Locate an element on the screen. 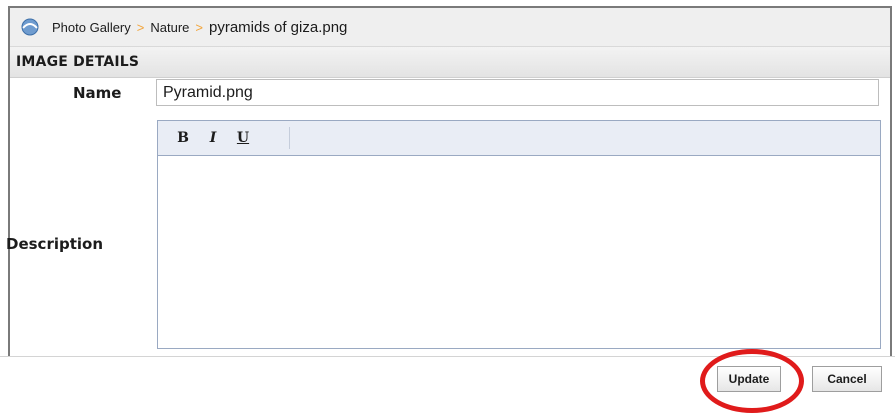  breadcrumb-item-photo-gallery: Photo Gallery is located at coordinates (91, 27).